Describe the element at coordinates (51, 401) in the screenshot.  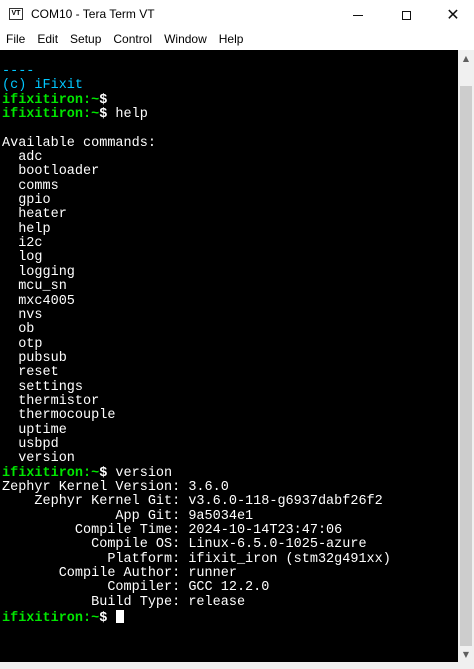
I see `terminal-text: thermistor` at that location.